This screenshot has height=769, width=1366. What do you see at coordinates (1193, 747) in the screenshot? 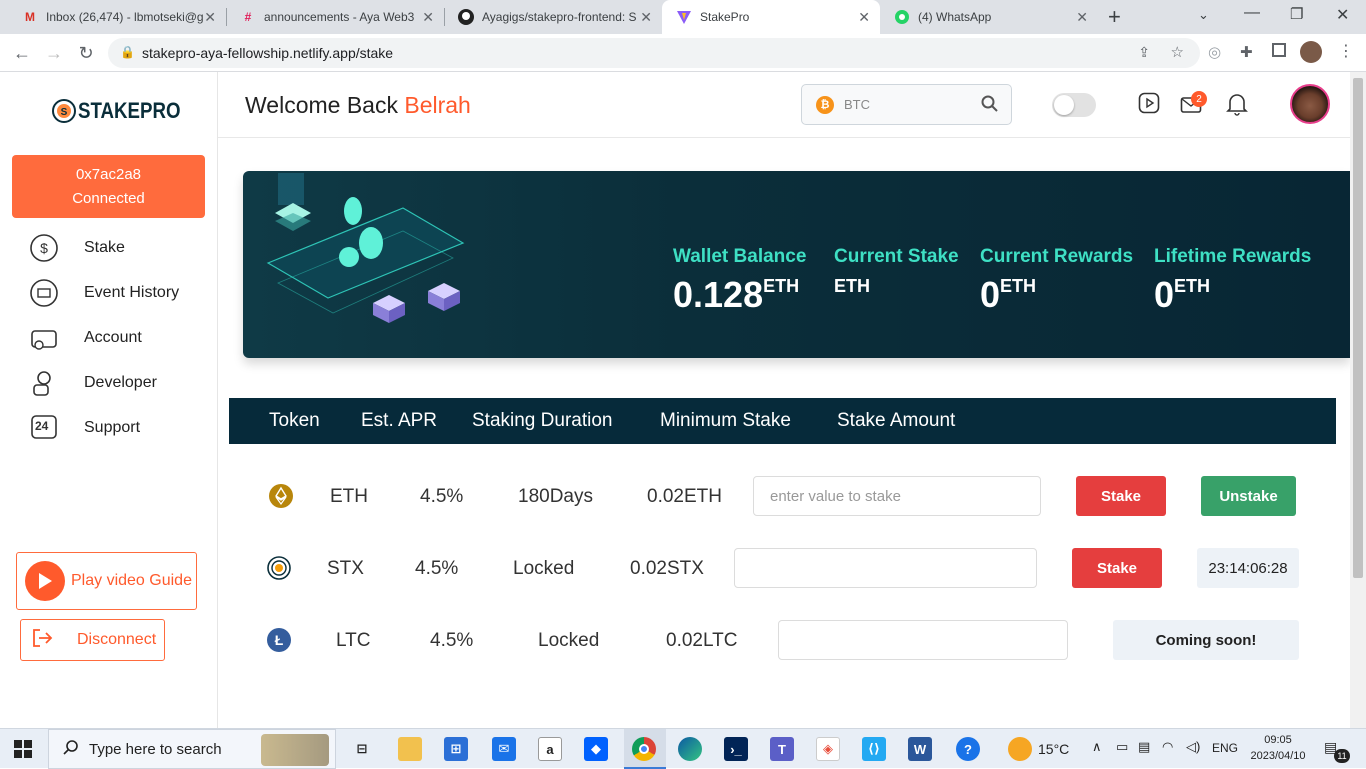
I see `volume-icon: ◁)` at bounding box center [1193, 747].